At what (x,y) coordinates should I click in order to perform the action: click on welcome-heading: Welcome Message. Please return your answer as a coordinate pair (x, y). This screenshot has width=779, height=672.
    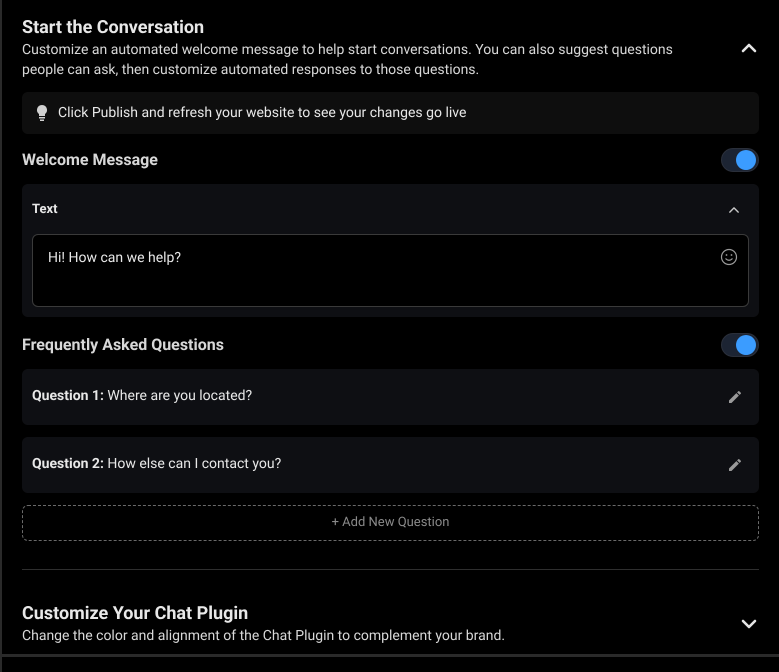
    Looking at the image, I should click on (90, 160).